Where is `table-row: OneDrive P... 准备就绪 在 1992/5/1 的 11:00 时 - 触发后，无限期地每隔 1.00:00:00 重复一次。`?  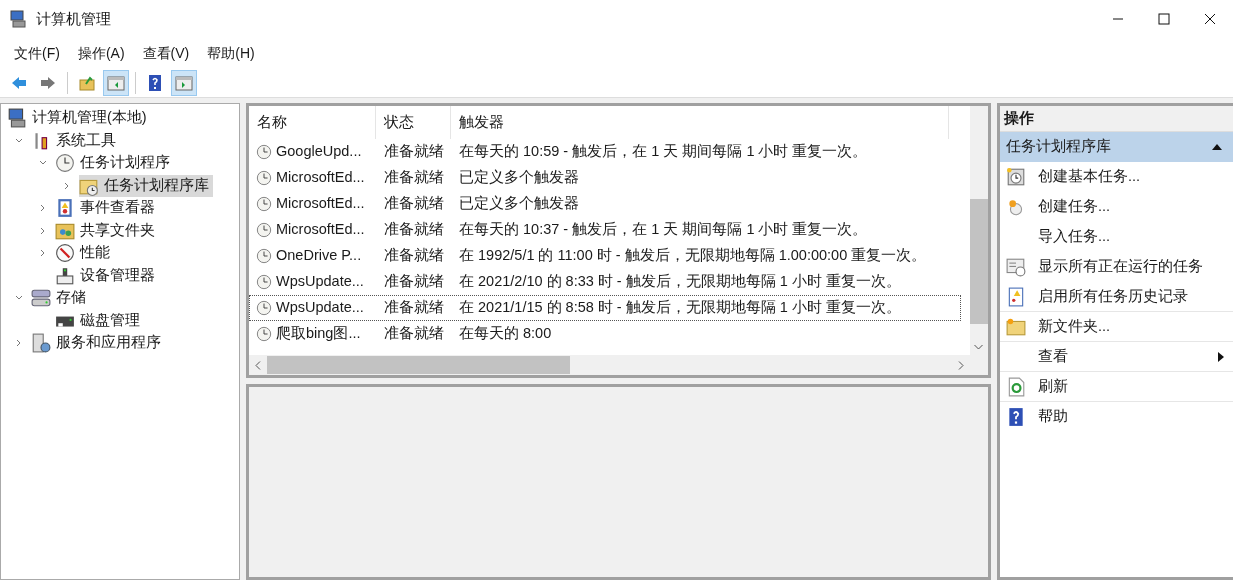 table-row: OneDrive P... 准备就绪 在 1992/5/1 的 11:00 时 - 触发后，无限期地每隔 1.00:00:00 重复一次。 is located at coordinates (605, 256).